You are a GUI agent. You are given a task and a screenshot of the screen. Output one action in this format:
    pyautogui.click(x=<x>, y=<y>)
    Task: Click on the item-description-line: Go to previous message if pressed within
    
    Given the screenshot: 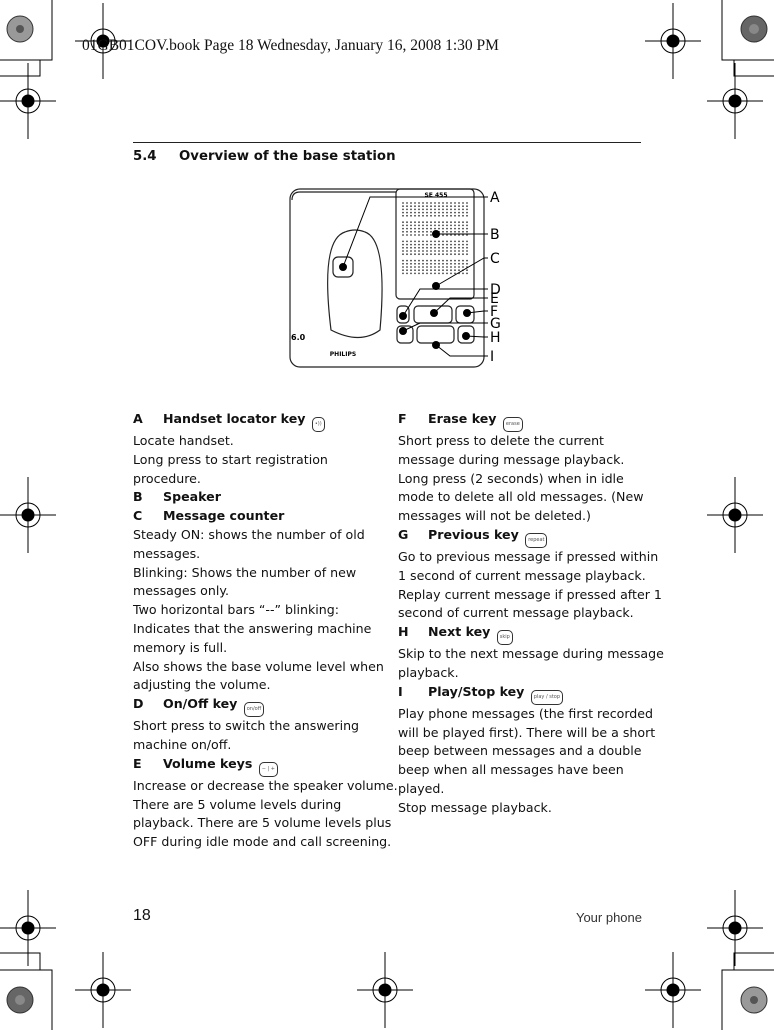 What is the action you would take?
    pyautogui.click(x=528, y=556)
    